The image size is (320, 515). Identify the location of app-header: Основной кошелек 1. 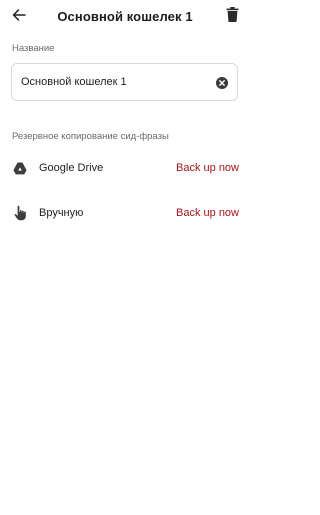
(125, 18).